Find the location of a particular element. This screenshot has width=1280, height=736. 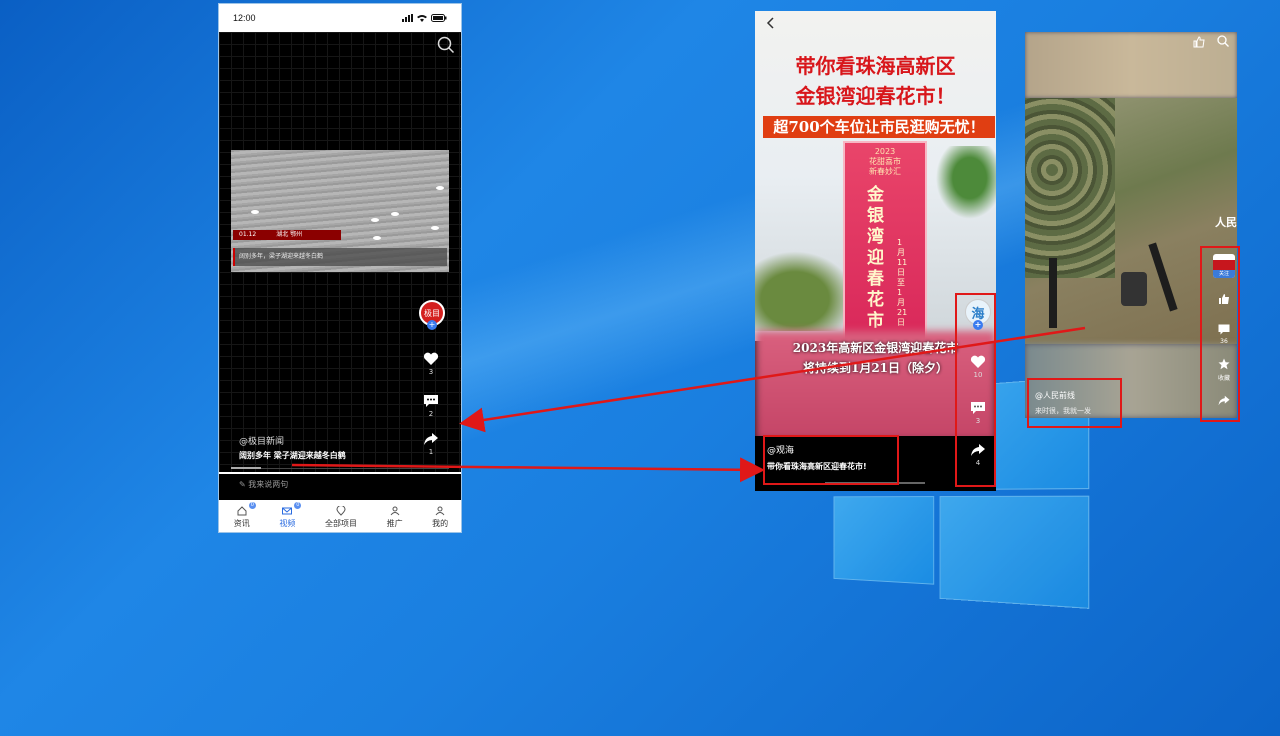

annotation-arrows is located at coordinates (688, 404).